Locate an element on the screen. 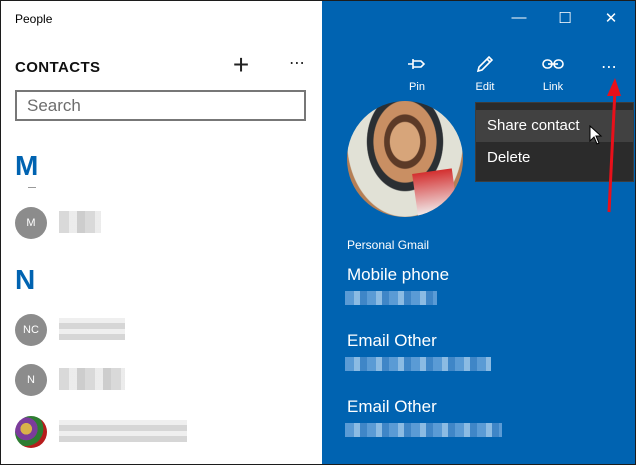 This screenshot has height=465, width=636. edit-label: Edit is located at coordinates (485, 87).